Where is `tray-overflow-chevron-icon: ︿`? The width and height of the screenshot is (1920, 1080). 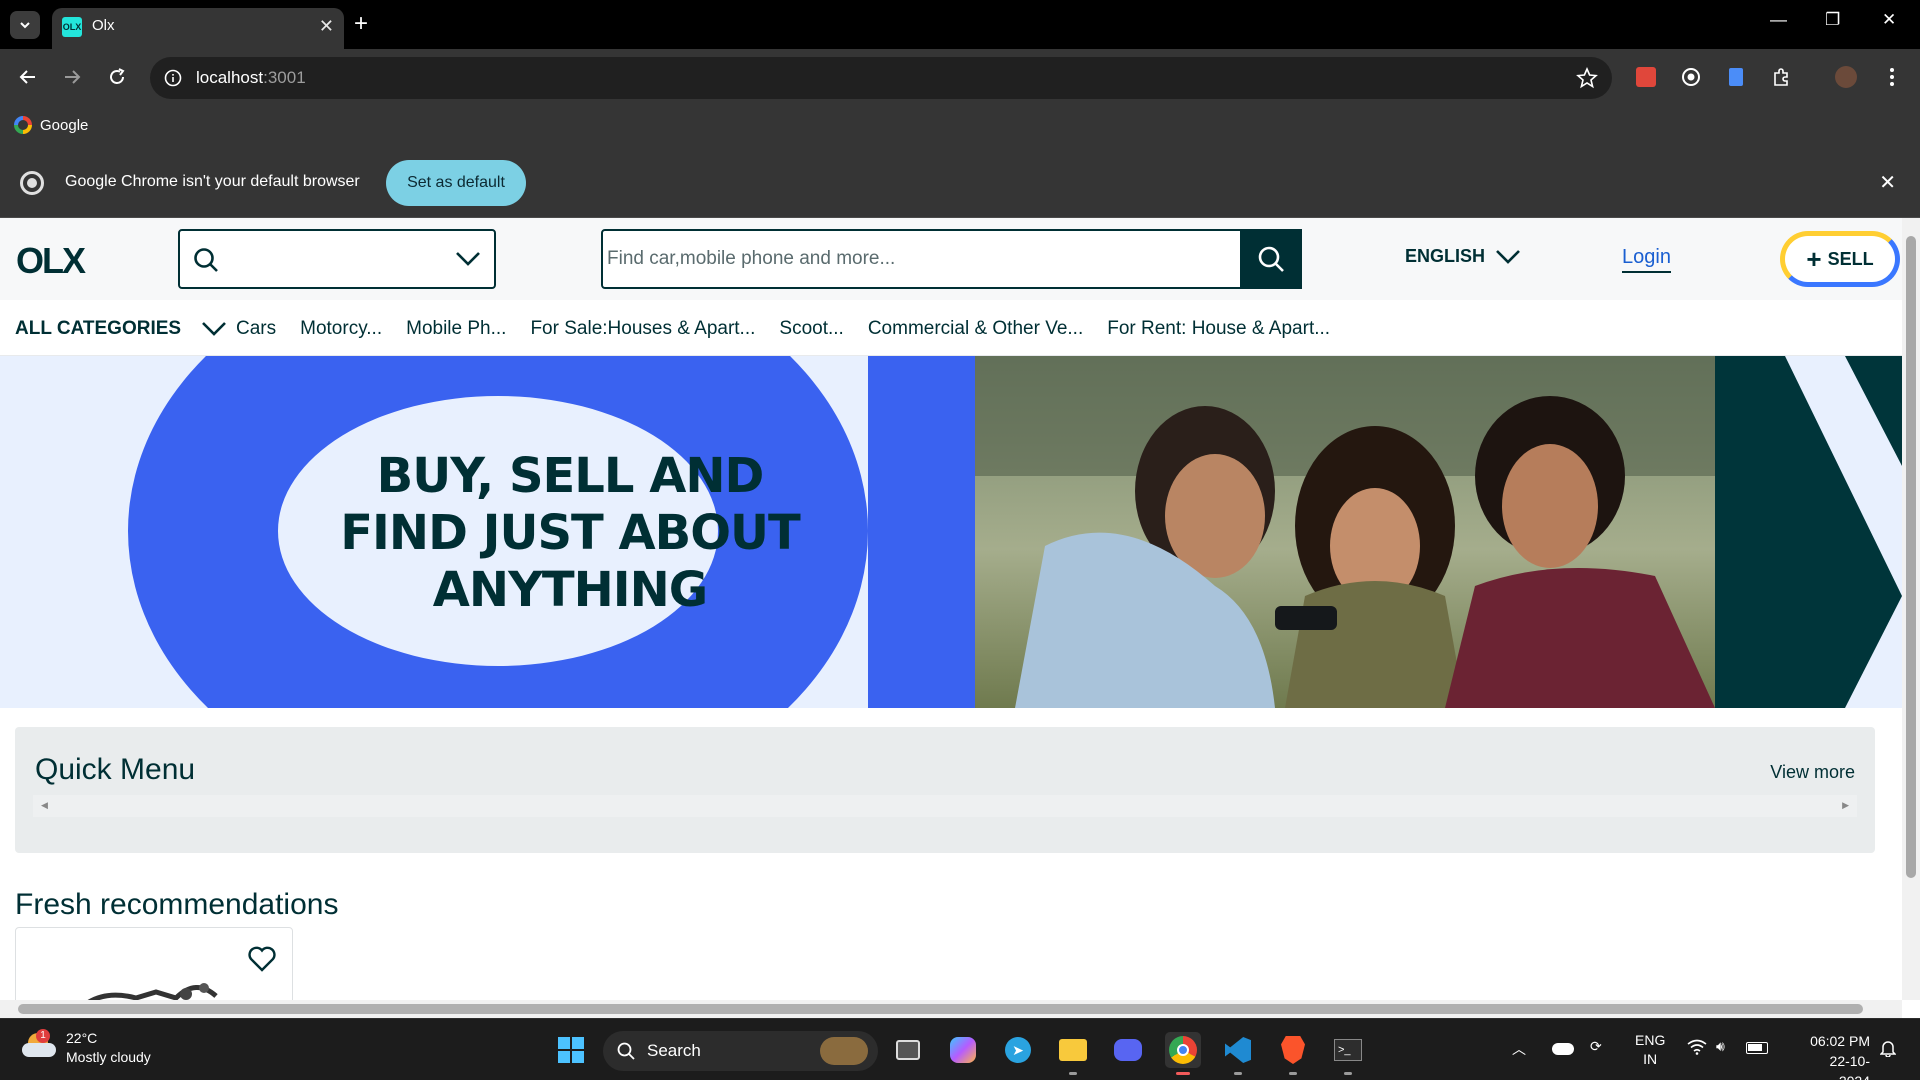
tray-overflow-chevron-icon: ︿ is located at coordinates (1519, 1059).